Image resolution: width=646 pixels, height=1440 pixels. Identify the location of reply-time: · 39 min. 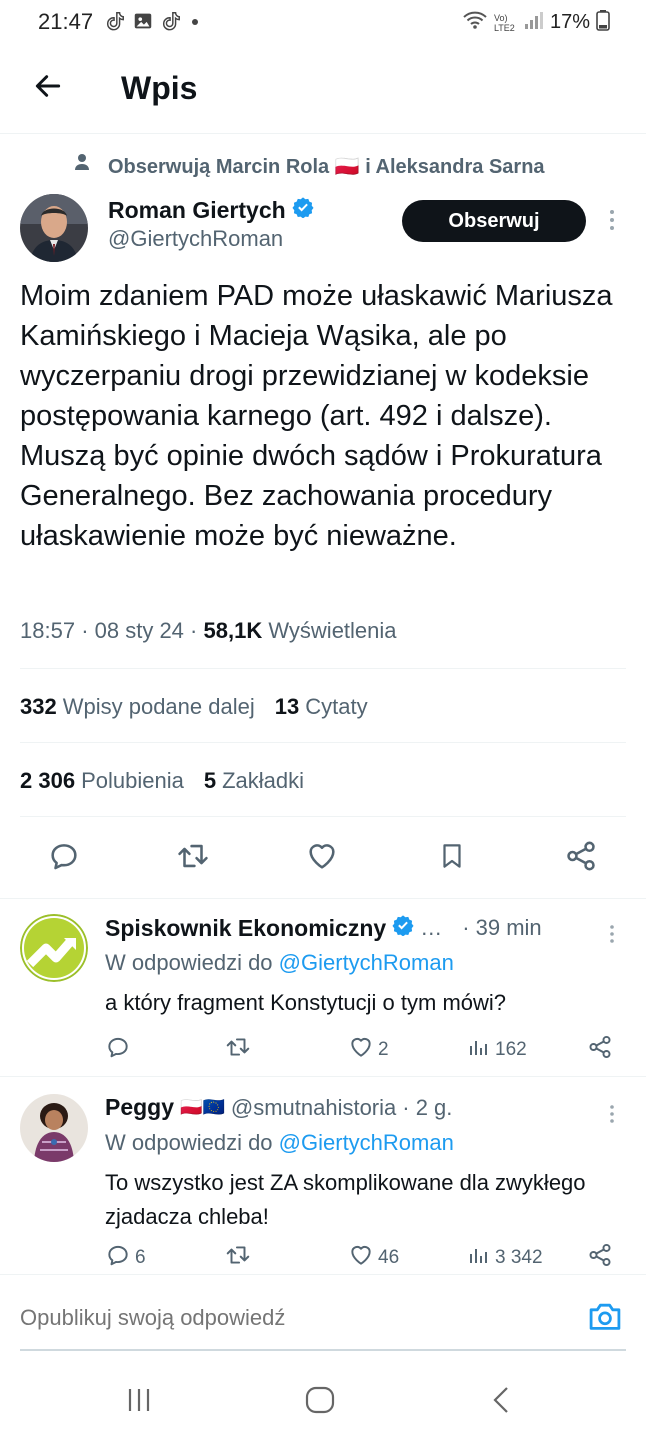
(501, 928).